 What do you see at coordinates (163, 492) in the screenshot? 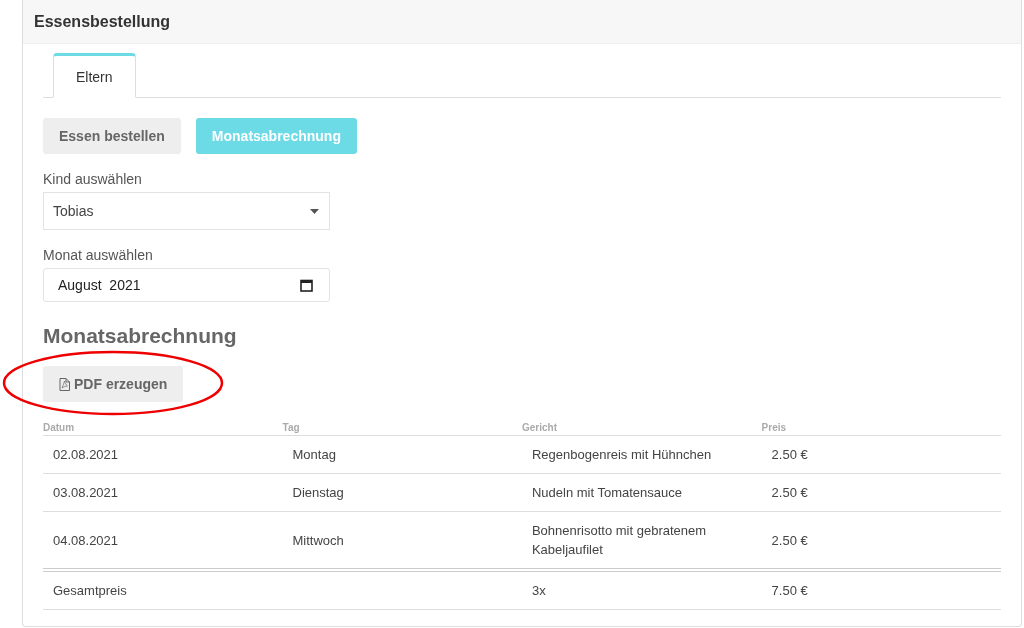
I see `table-cell: 03.08.2021` at bounding box center [163, 492].